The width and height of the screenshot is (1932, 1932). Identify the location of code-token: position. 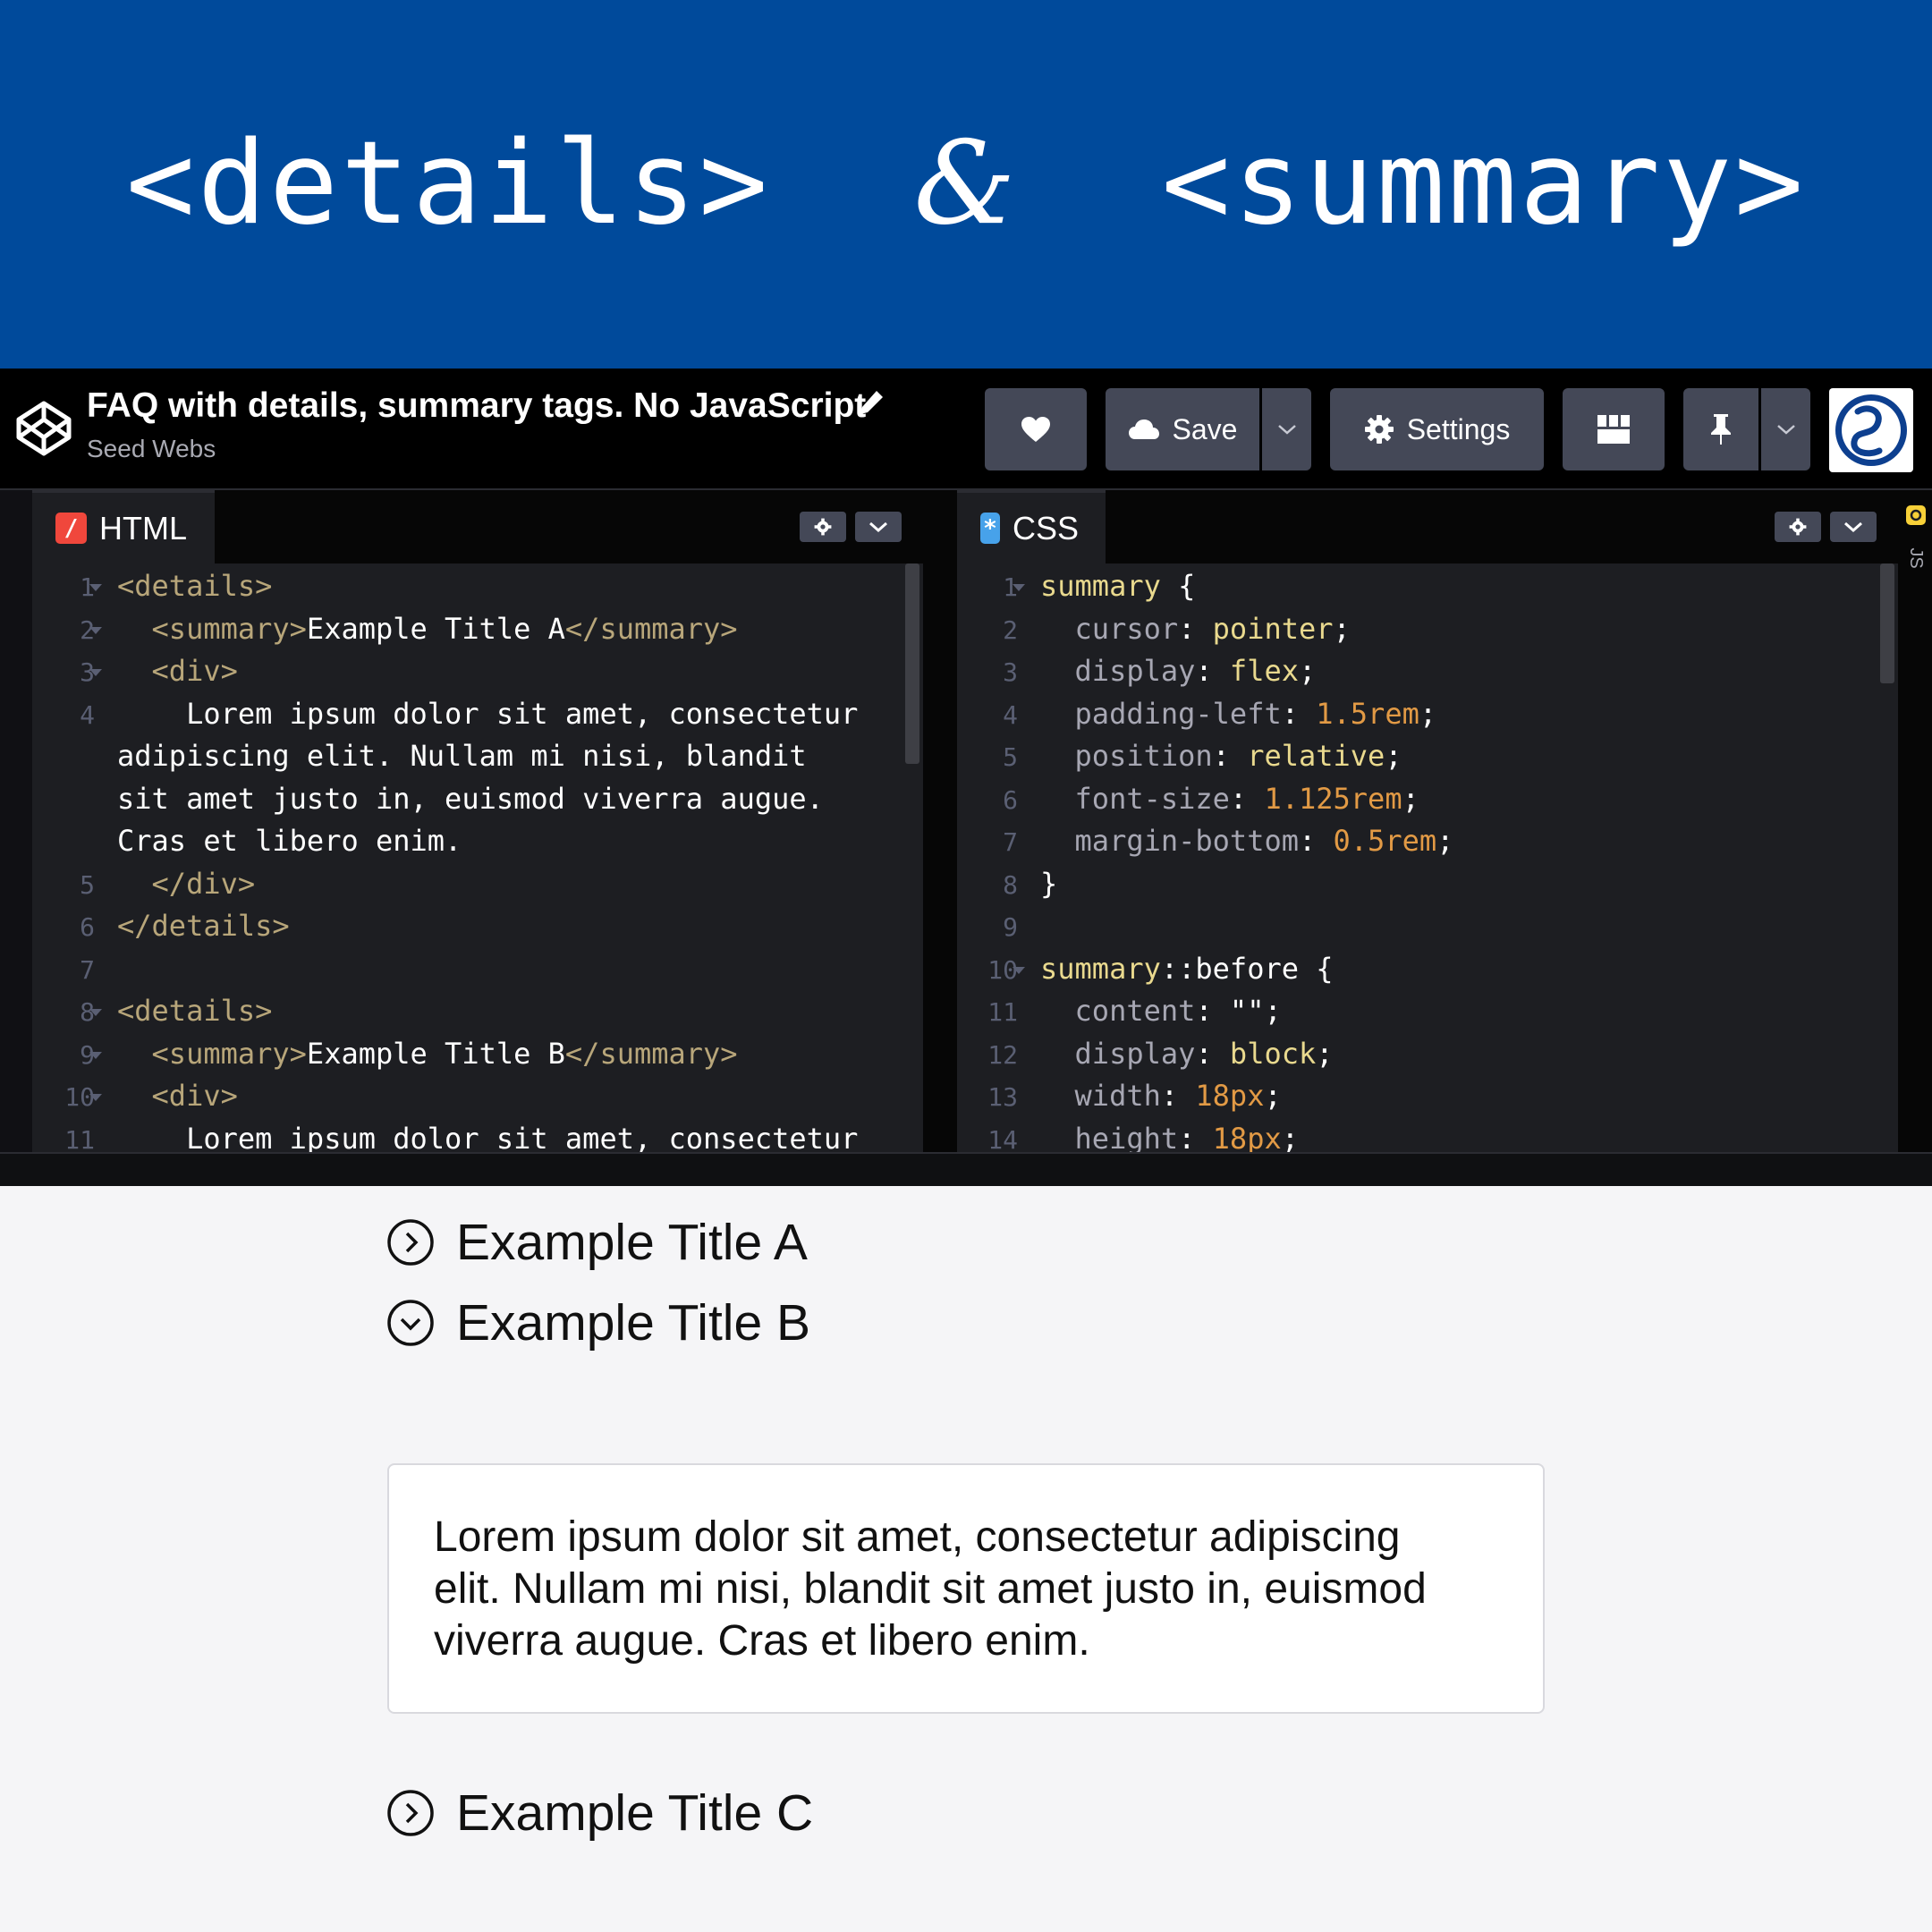
(1126, 756).